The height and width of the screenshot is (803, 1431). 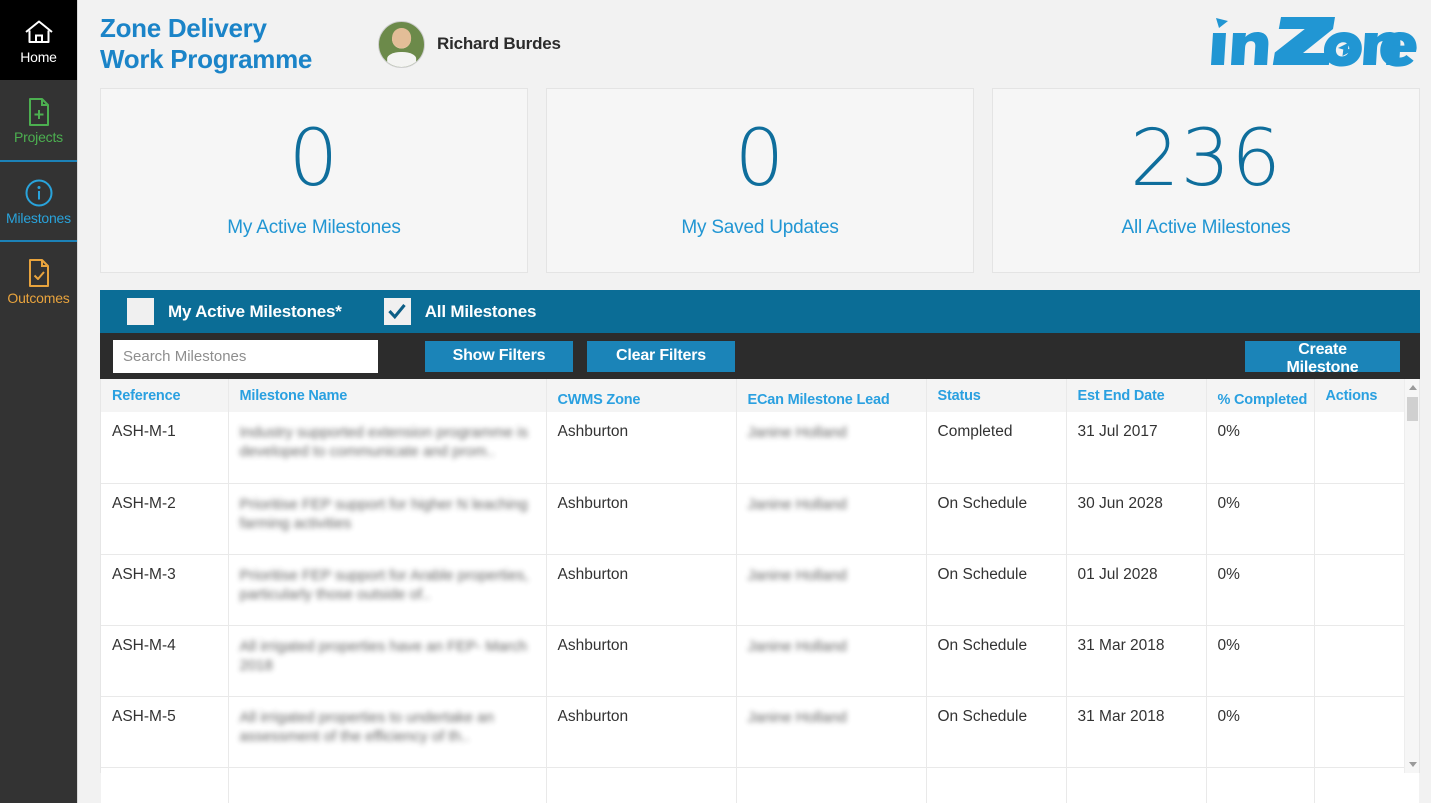 I want to click on sidebar-item-outcomes: Outcomes, so click(x=38, y=280).